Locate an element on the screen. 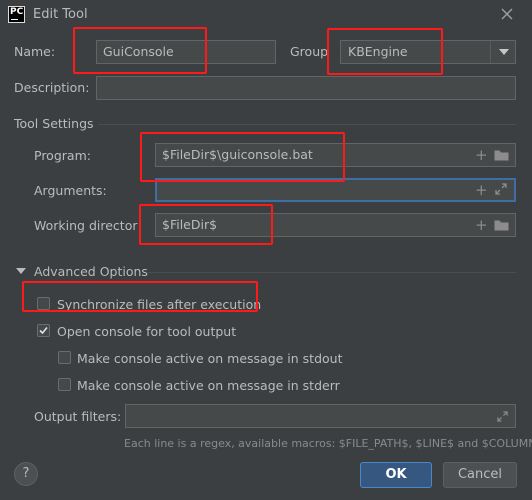 Image resolution: width=532 pixels, height=500 pixels. close-icon is located at coordinates (507, 14).